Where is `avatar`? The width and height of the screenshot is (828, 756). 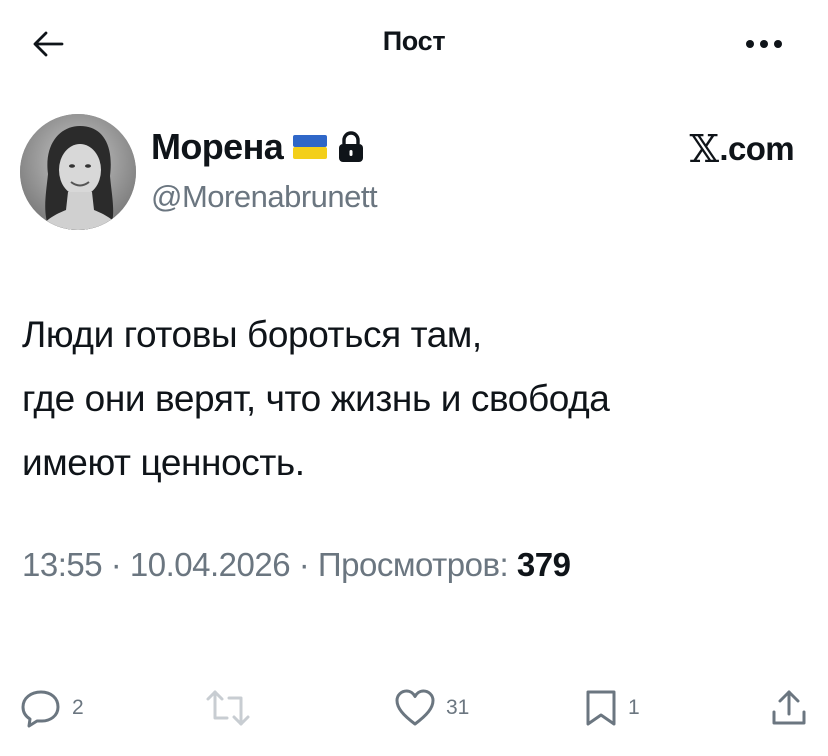
avatar is located at coordinates (78, 172).